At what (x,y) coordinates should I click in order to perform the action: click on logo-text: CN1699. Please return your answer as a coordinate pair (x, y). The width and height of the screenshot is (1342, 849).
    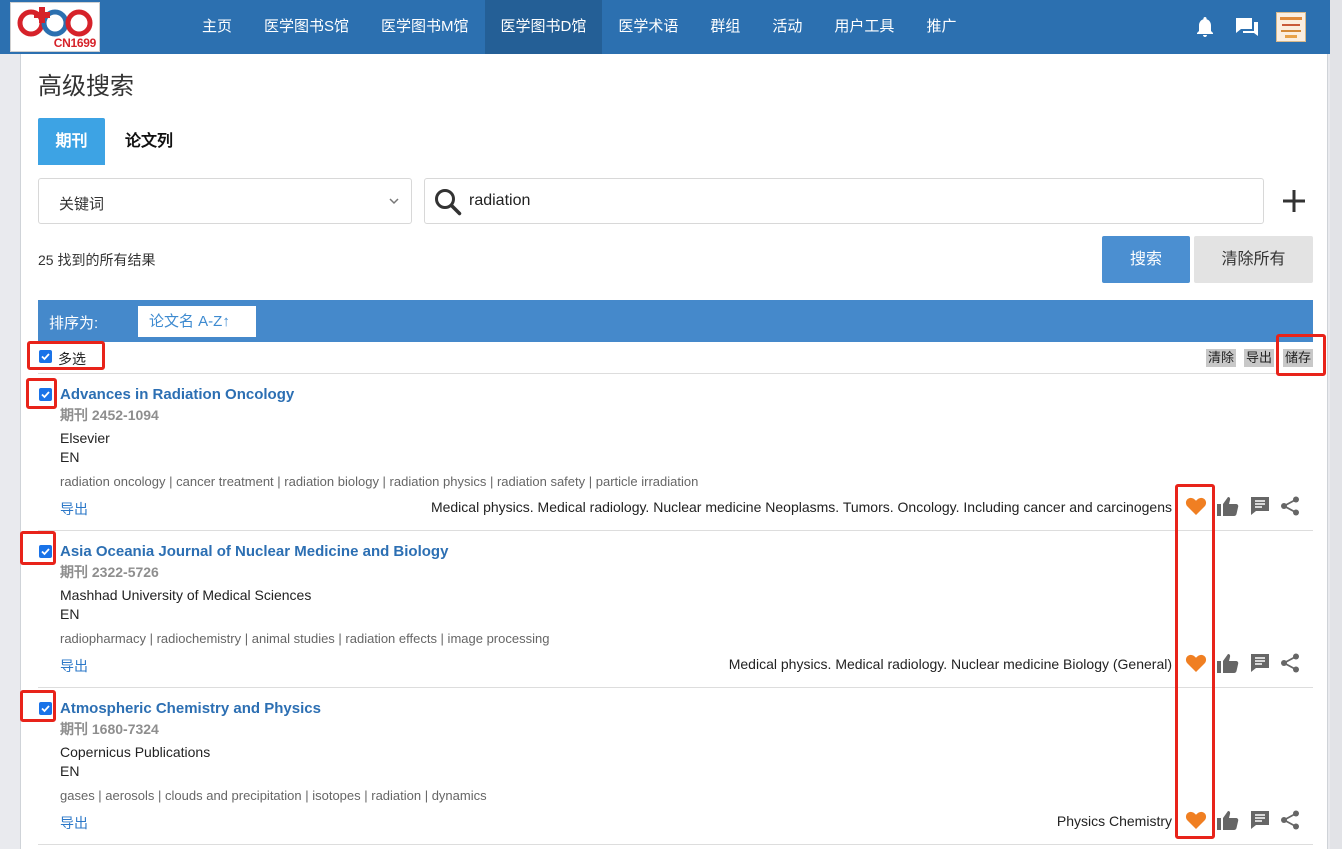
    Looking at the image, I should click on (75, 43).